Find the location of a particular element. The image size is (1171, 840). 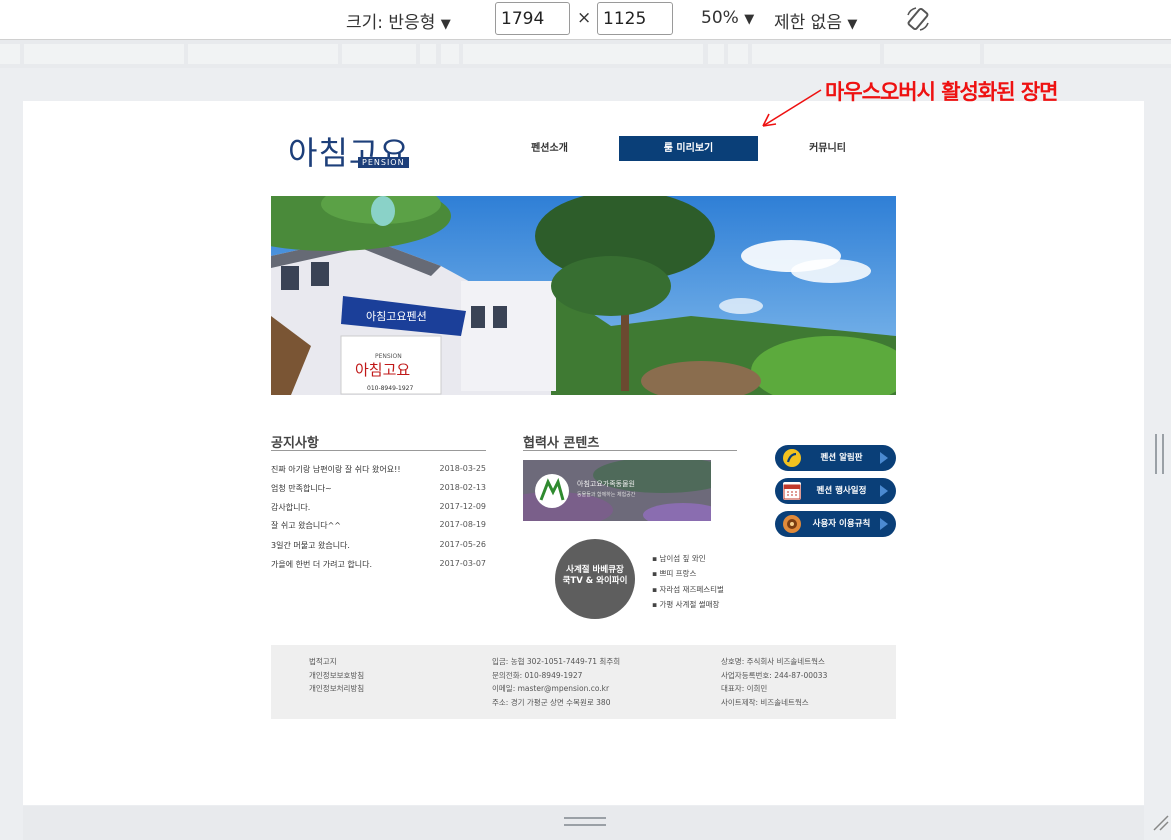

usage-rules-label: 사용자 이용규칙 is located at coordinates (841, 524).